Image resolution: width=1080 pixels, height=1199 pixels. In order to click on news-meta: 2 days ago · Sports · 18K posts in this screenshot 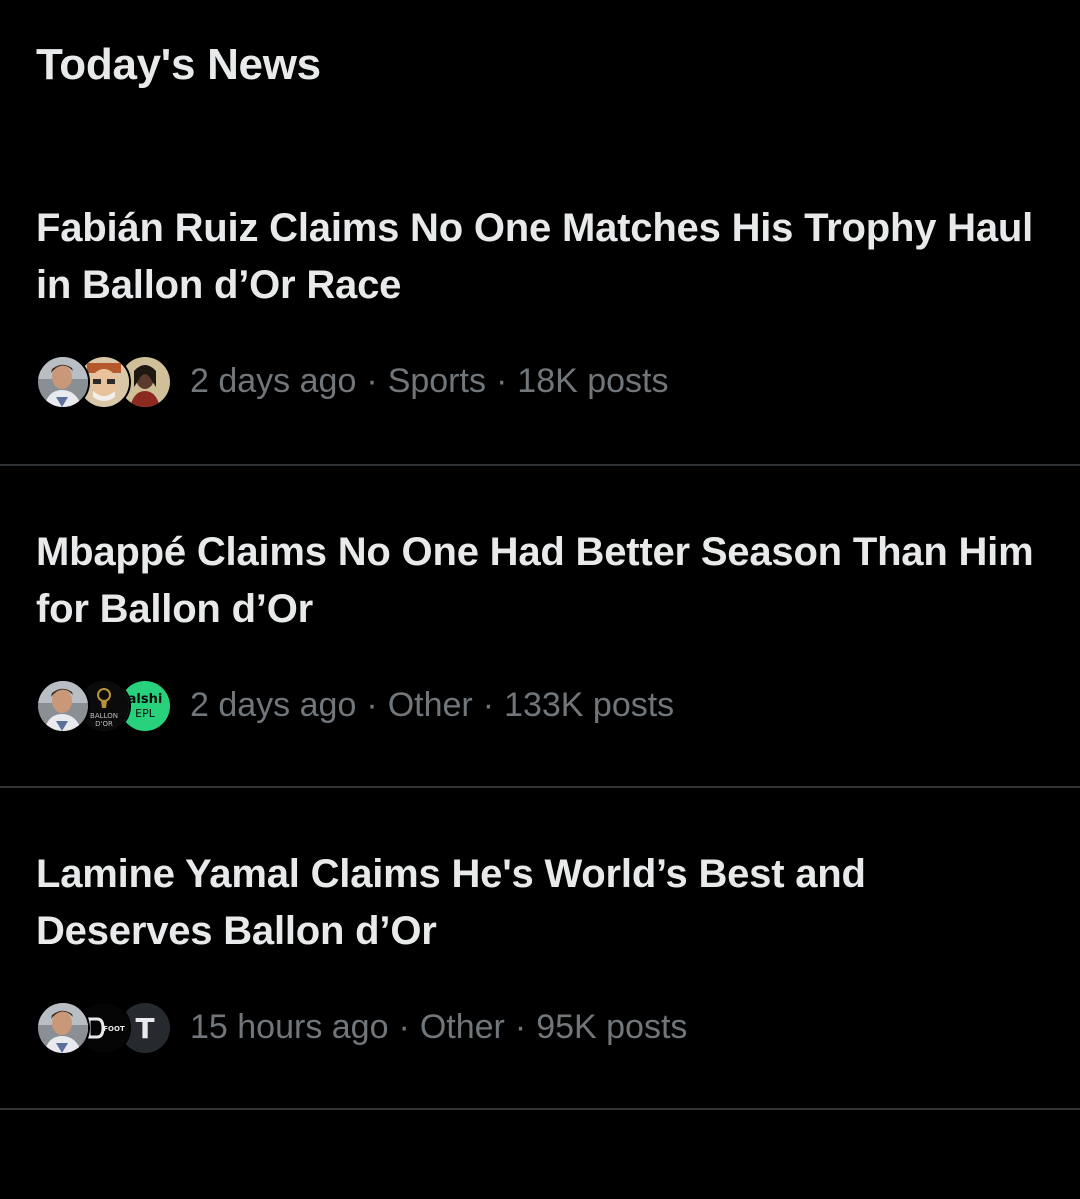, I will do `click(352, 381)`.